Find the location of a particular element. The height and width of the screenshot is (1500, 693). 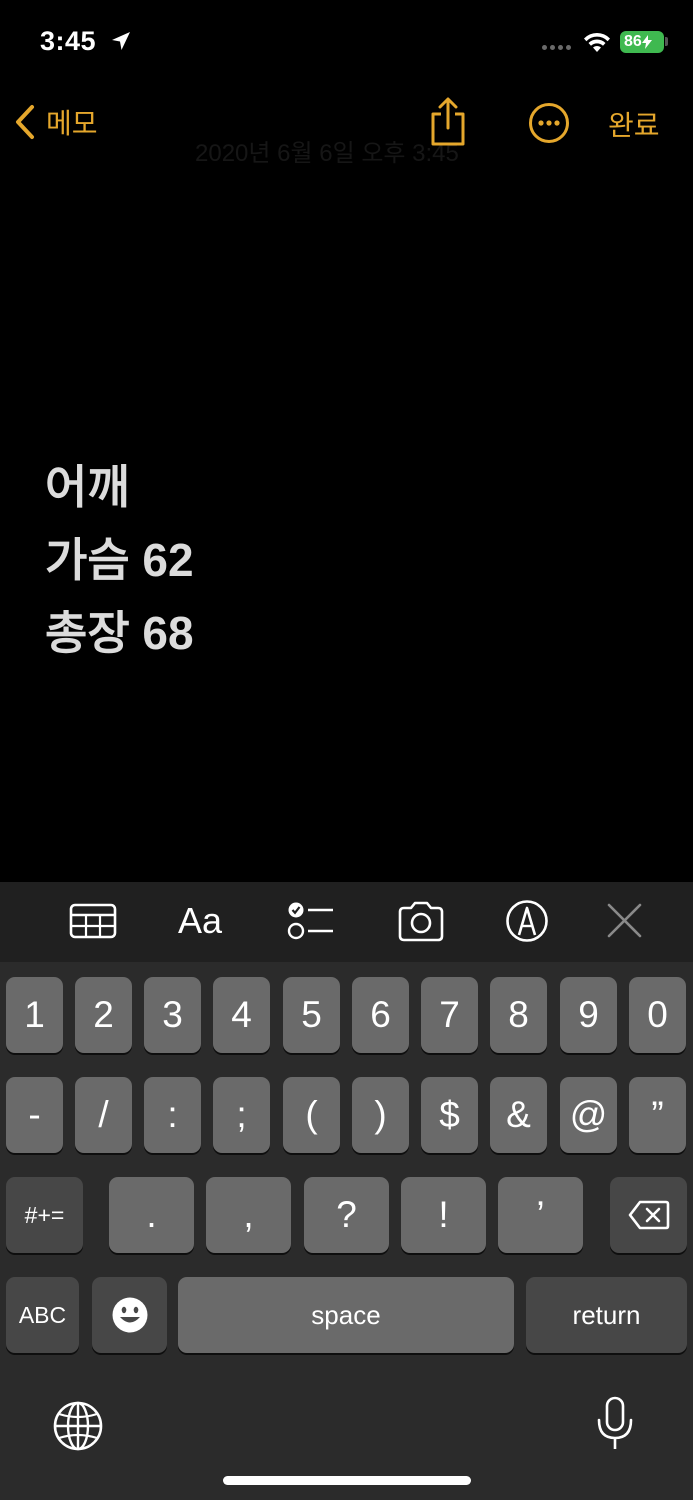

delete-key is located at coordinates (648, 1215).